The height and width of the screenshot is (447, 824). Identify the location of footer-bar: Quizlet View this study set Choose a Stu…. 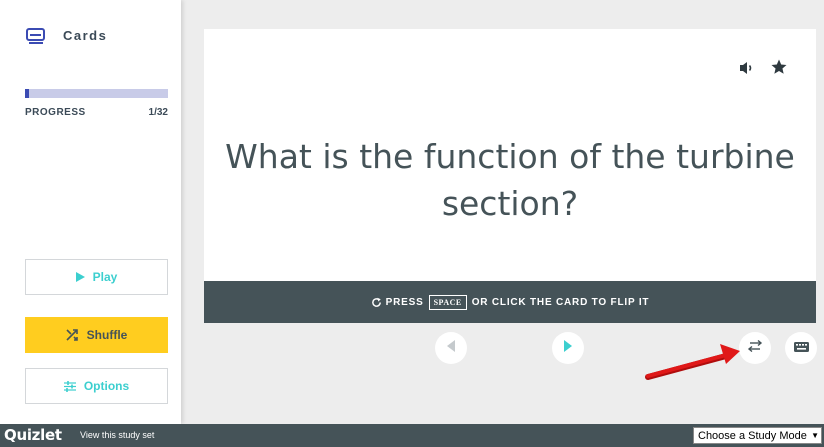
(412, 435).